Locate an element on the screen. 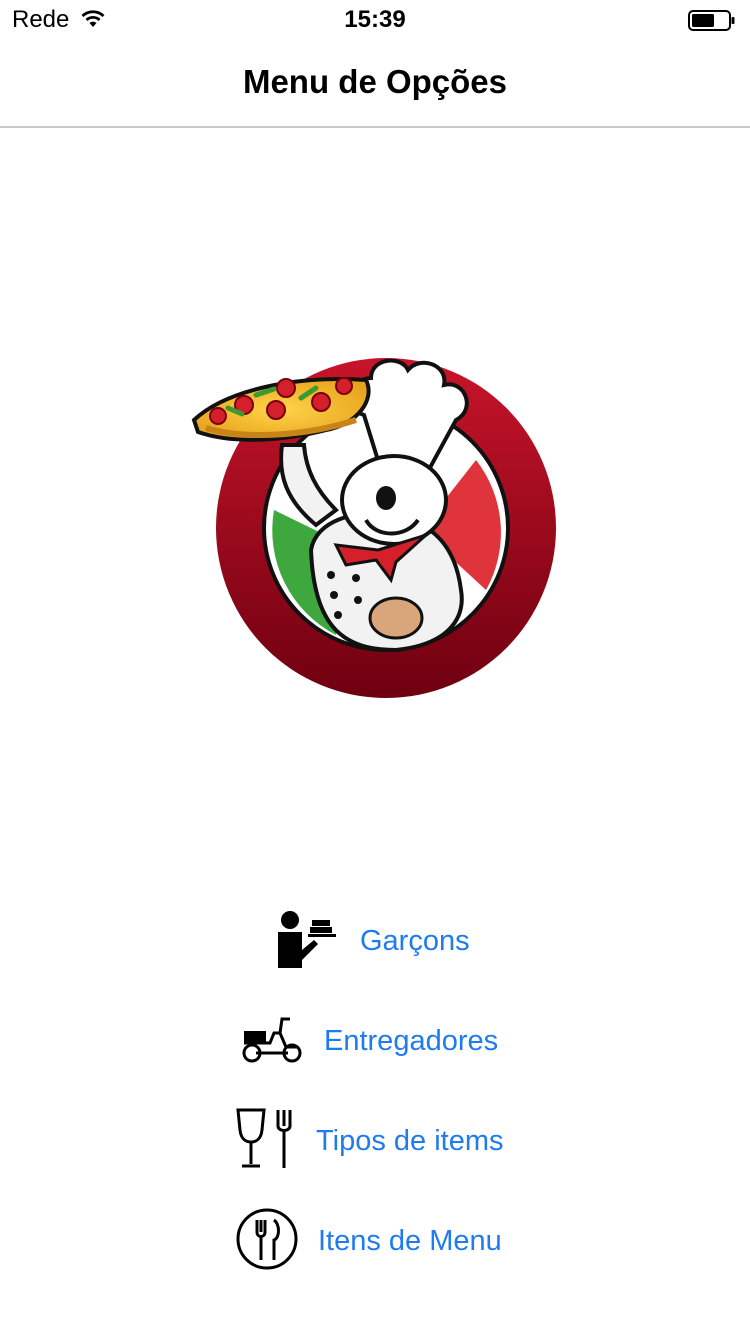  navigation-bar: Menu de Opções is located at coordinates (375, 84).